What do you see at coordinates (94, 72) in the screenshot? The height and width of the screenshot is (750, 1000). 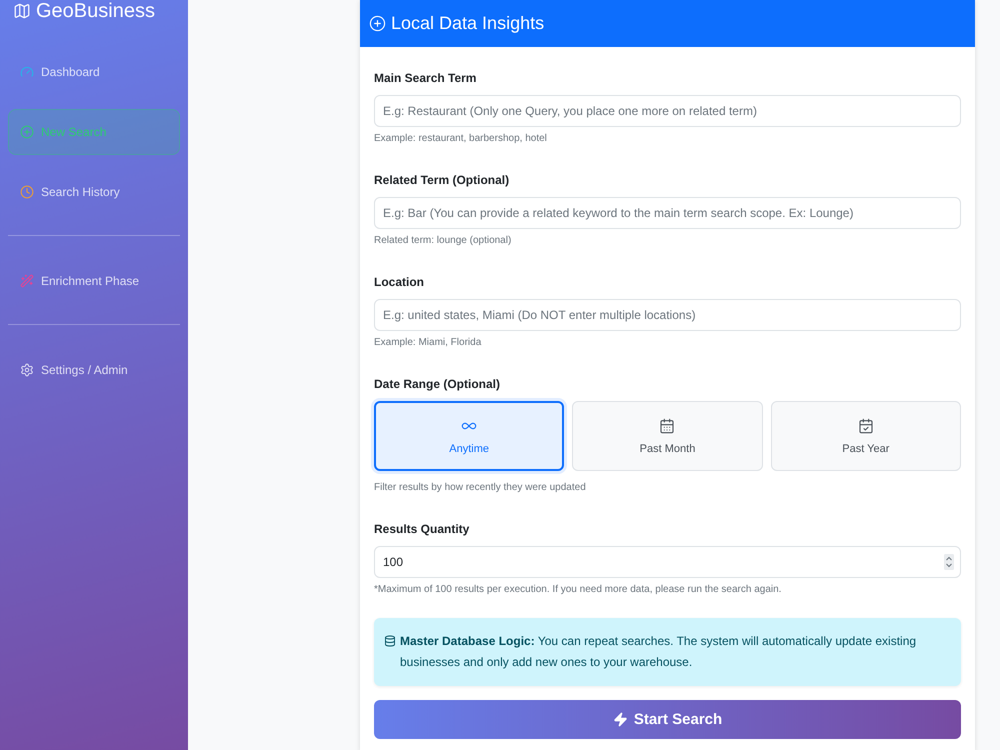 I see `sidebar-item: Dashboard` at bounding box center [94, 72].